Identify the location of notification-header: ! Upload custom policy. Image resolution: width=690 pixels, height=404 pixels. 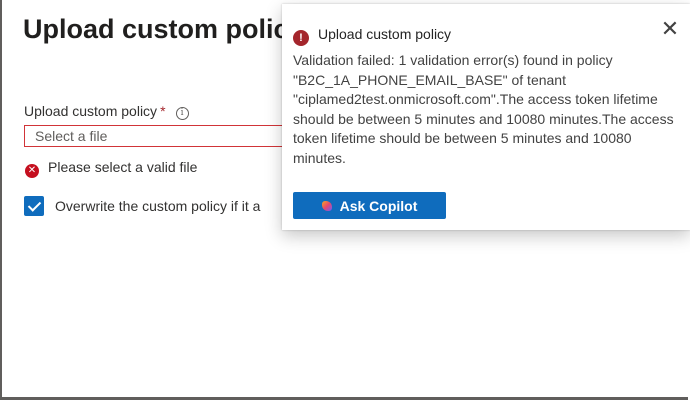
(372, 36).